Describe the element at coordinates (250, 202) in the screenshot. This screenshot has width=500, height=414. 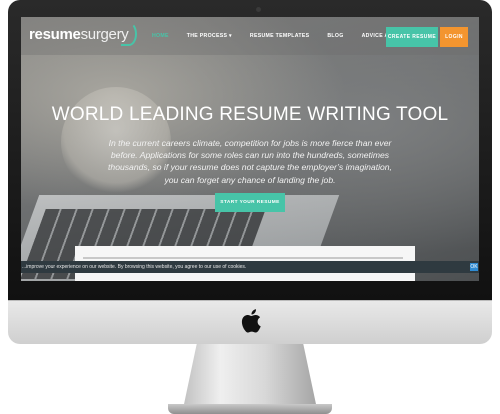
I see `start-resume-button: START YOUR RESUME` at that location.